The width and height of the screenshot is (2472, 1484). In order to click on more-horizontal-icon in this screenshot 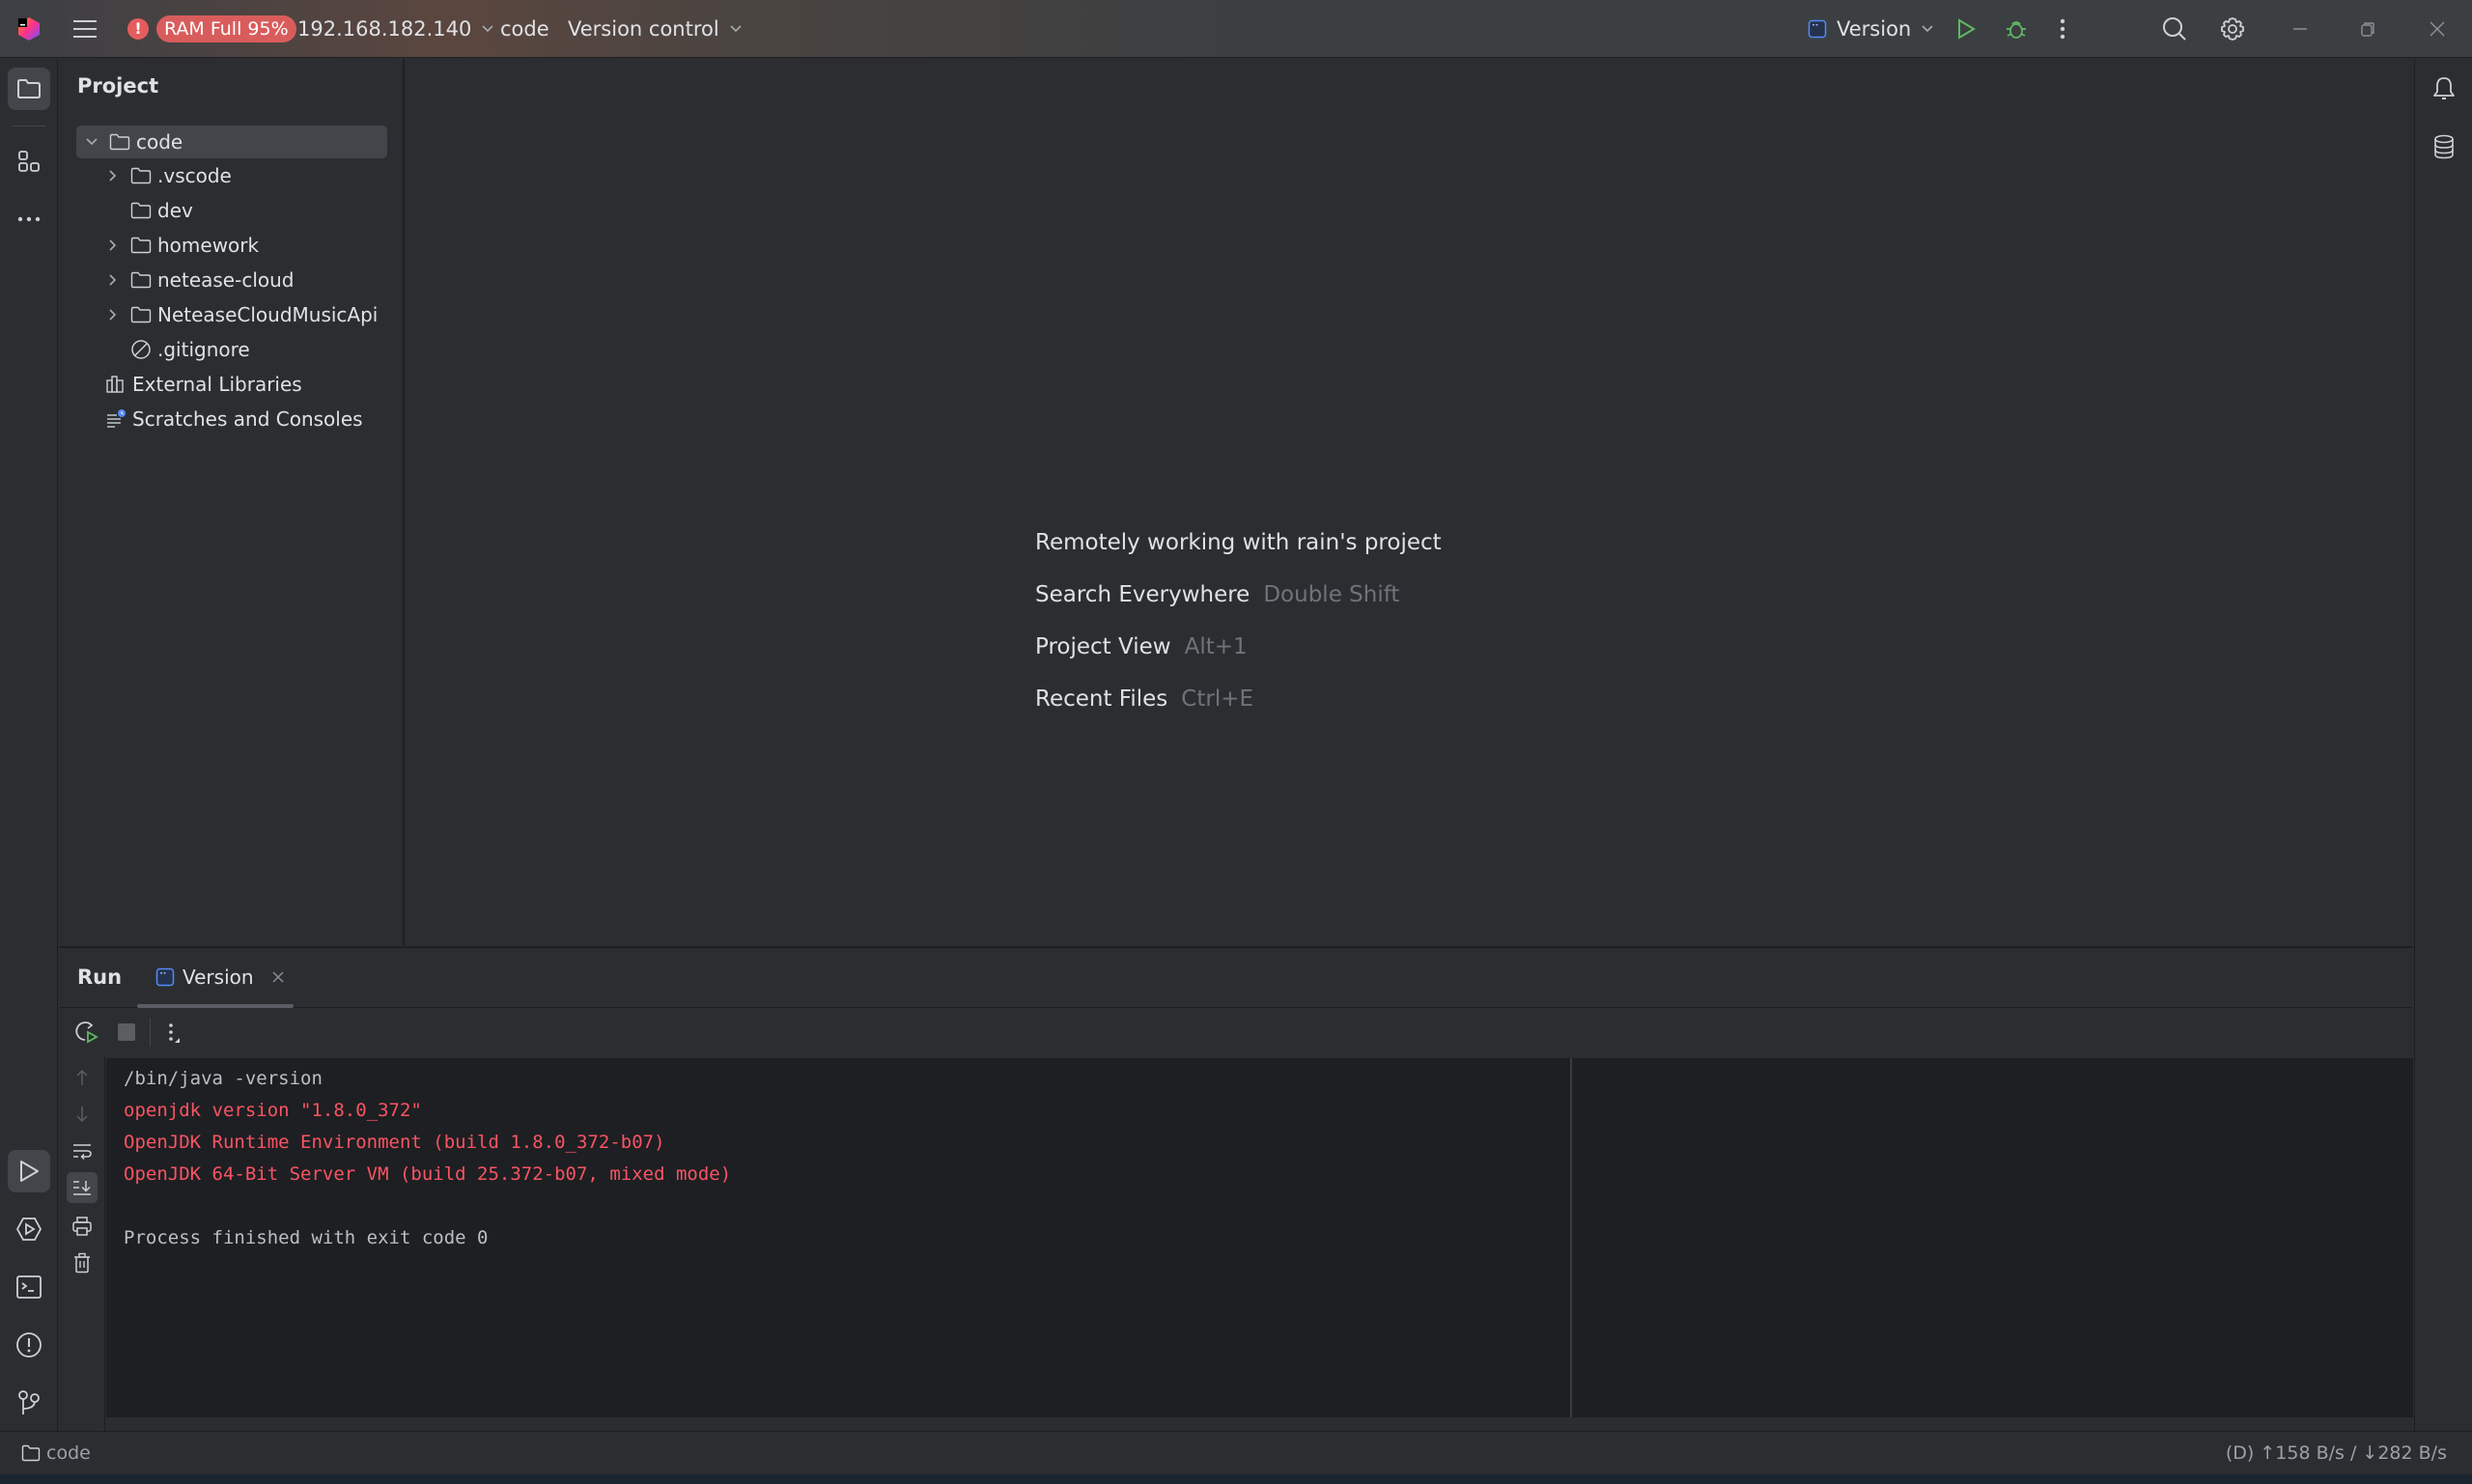, I will do `click(29, 219)`.